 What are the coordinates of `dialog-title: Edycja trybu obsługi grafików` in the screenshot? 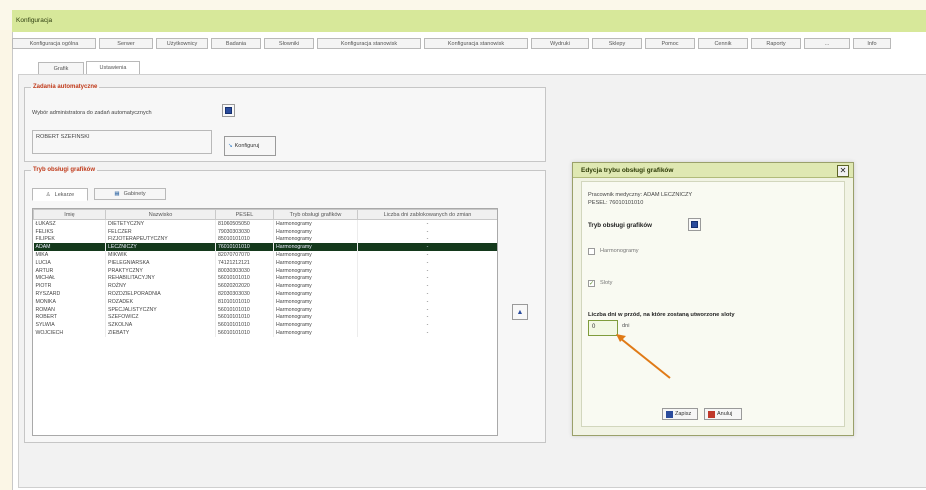 It's located at (627, 170).